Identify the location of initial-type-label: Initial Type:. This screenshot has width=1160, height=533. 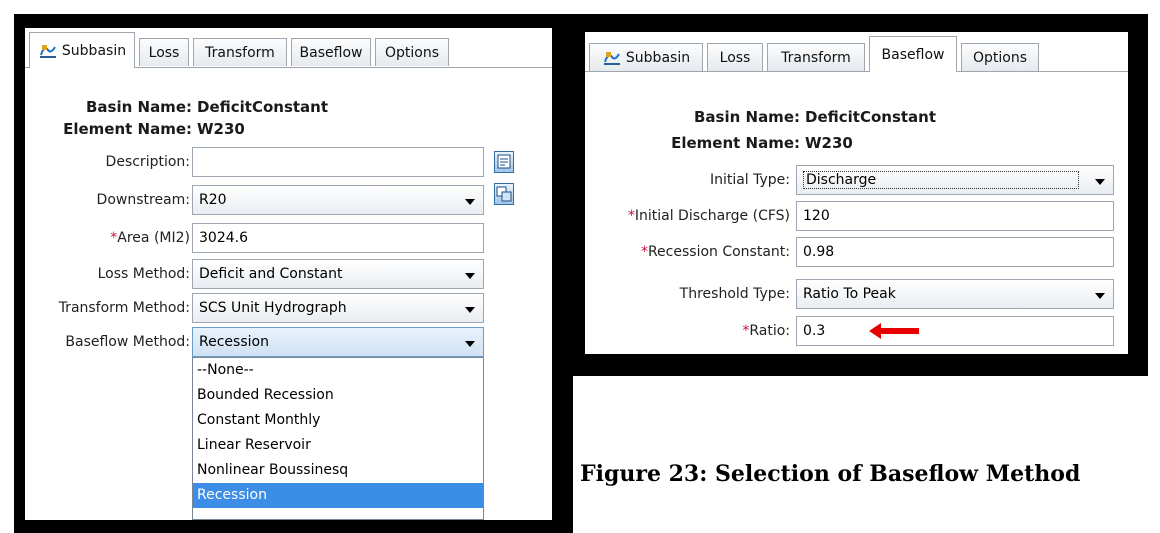
(749, 180).